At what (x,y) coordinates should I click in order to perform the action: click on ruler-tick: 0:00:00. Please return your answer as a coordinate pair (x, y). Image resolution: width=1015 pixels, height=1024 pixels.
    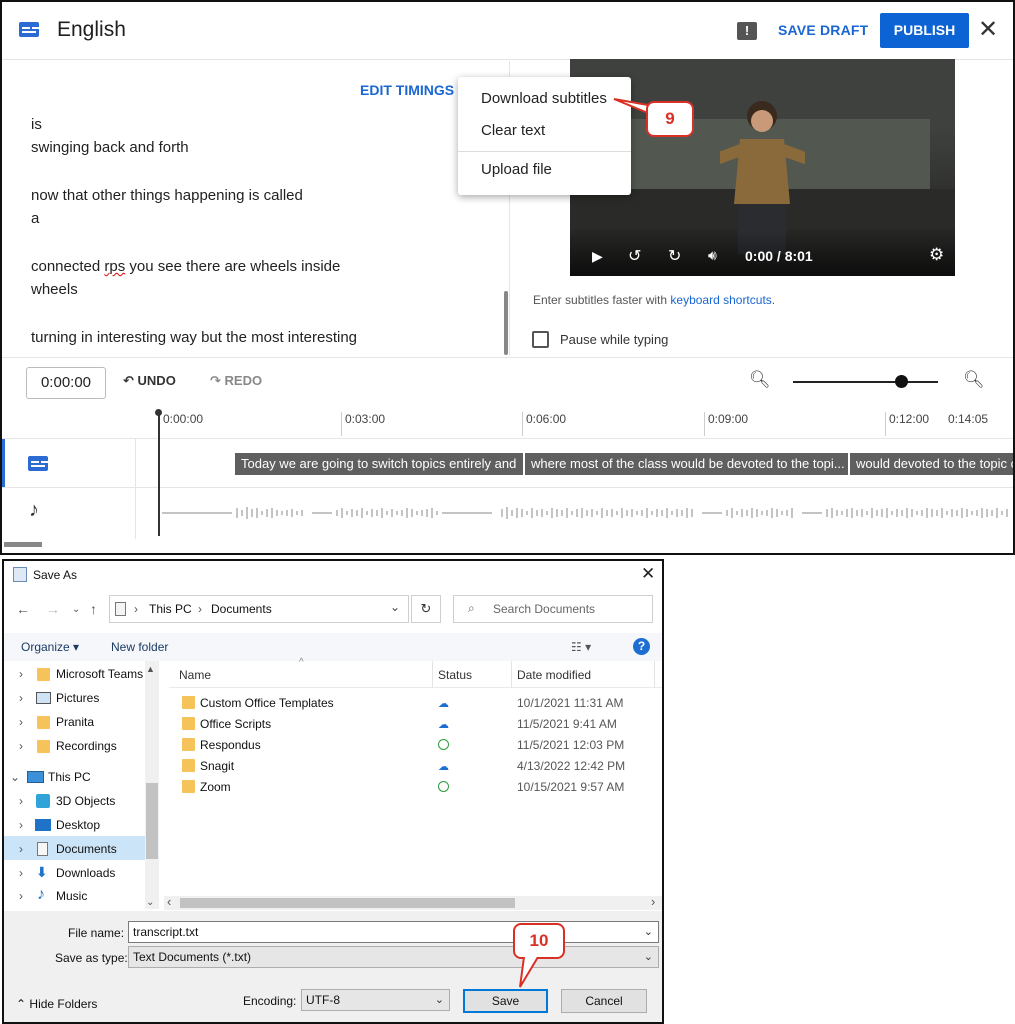
    Looking at the image, I should click on (183, 419).